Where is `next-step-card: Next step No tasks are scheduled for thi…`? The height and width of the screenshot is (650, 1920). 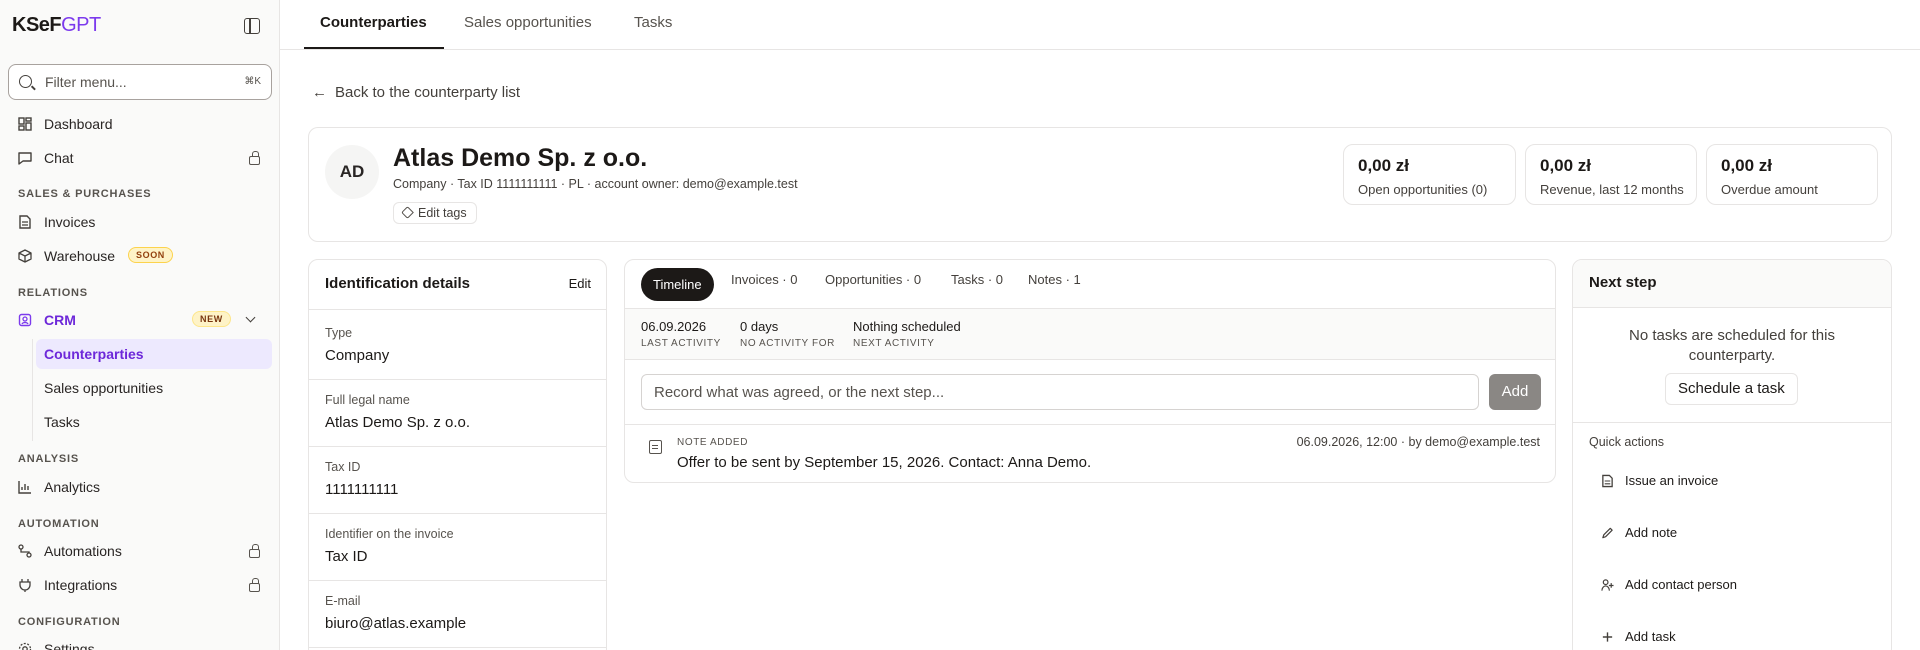
next-step-card: Next step No tasks are scheduled for thi… is located at coordinates (1732, 454).